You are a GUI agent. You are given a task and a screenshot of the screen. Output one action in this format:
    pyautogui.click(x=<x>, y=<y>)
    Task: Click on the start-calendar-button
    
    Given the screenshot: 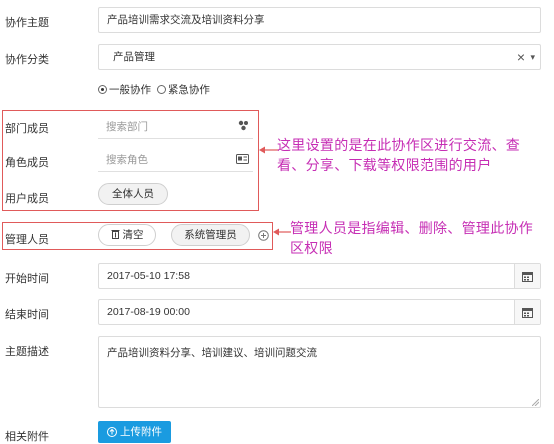 What is the action you would take?
    pyautogui.click(x=527, y=276)
    